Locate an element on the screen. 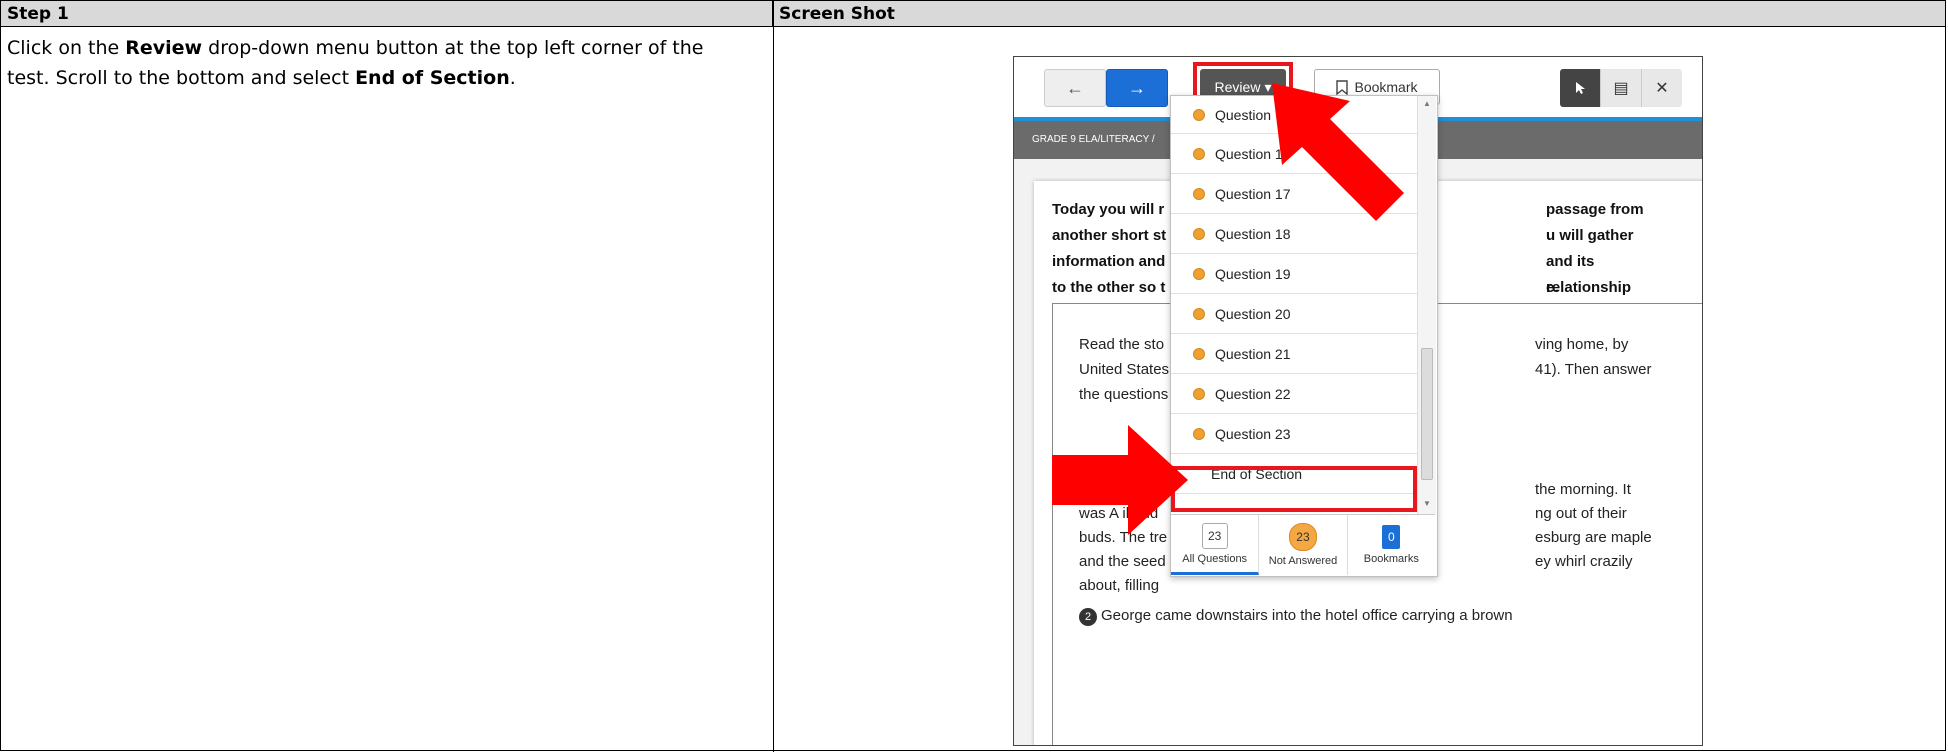  cursor-icon is located at coordinates (1580, 88).